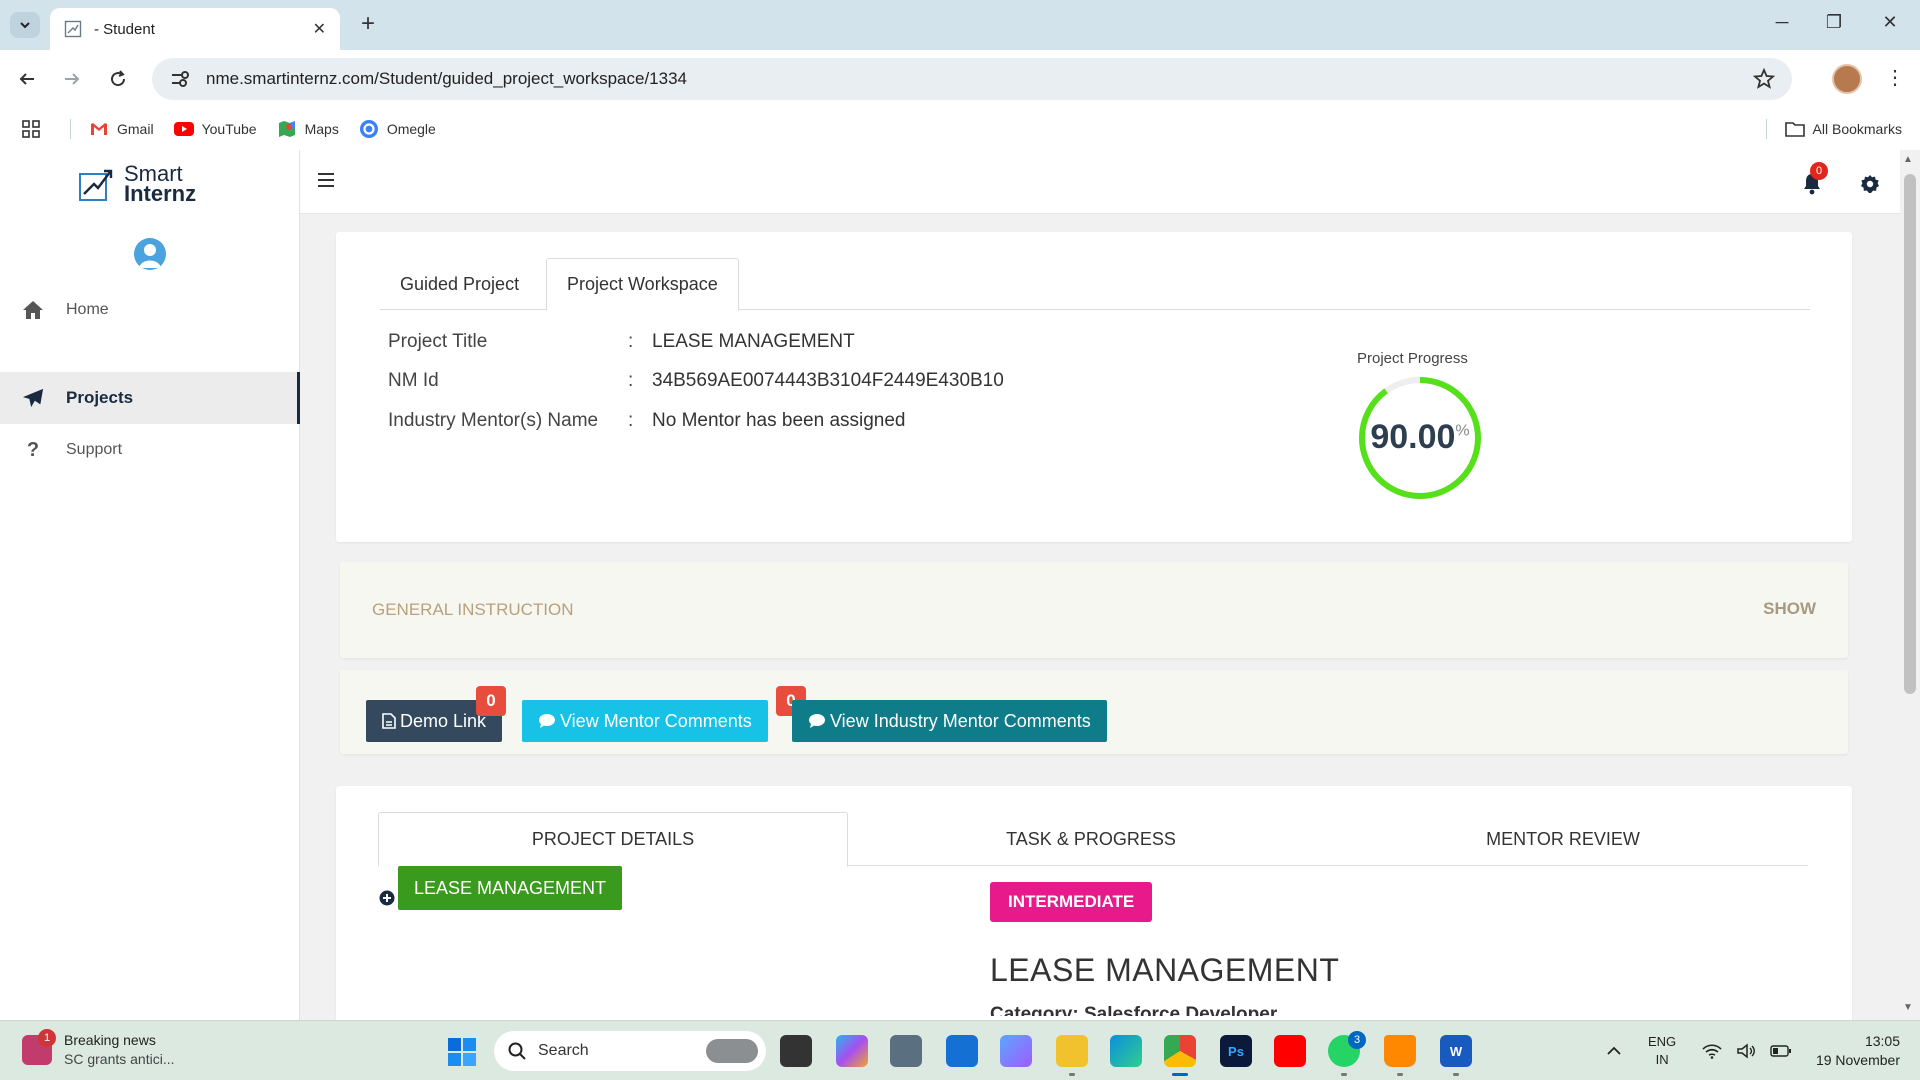 This screenshot has width=1920, height=1080. What do you see at coordinates (150, 450) in the screenshot?
I see `sidebar-item-support: ? Support` at bounding box center [150, 450].